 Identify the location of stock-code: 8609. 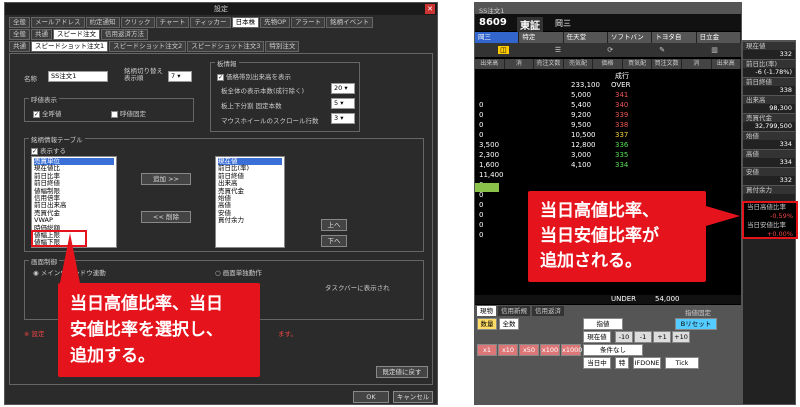
(493, 22).